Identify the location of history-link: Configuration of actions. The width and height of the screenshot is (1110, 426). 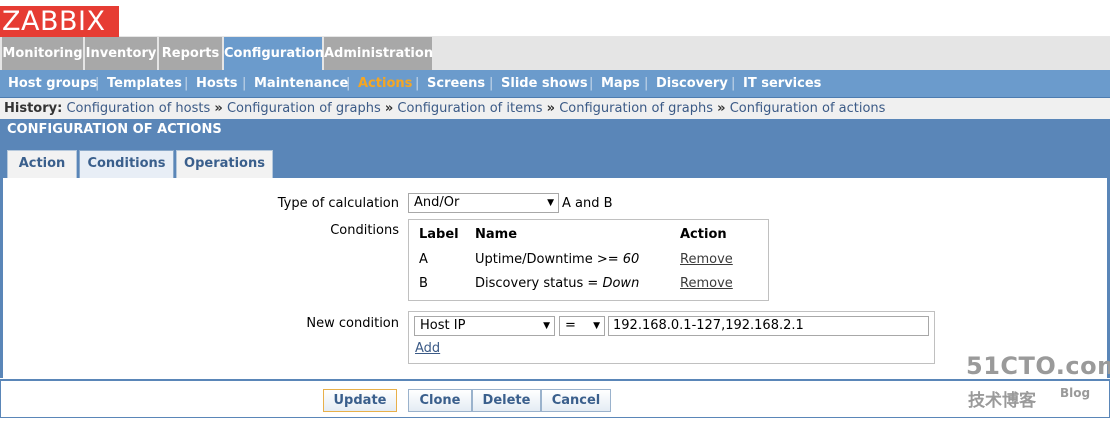
(808, 108).